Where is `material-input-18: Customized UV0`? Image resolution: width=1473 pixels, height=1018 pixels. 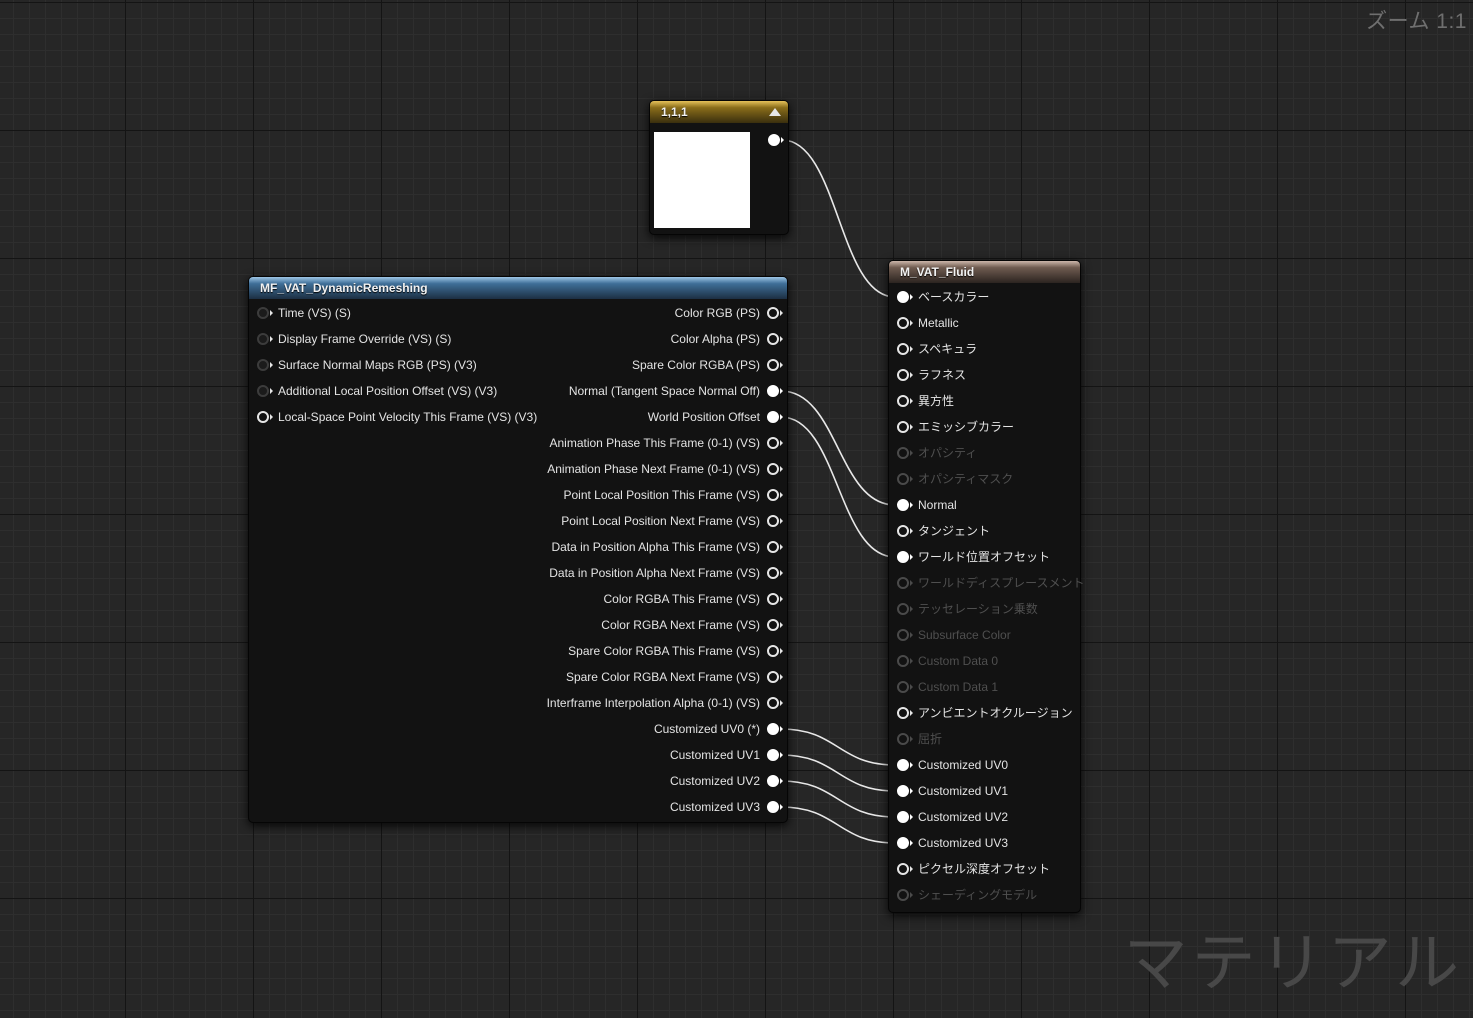 material-input-18: Customized UV0 is located at coordinates (952, 765).